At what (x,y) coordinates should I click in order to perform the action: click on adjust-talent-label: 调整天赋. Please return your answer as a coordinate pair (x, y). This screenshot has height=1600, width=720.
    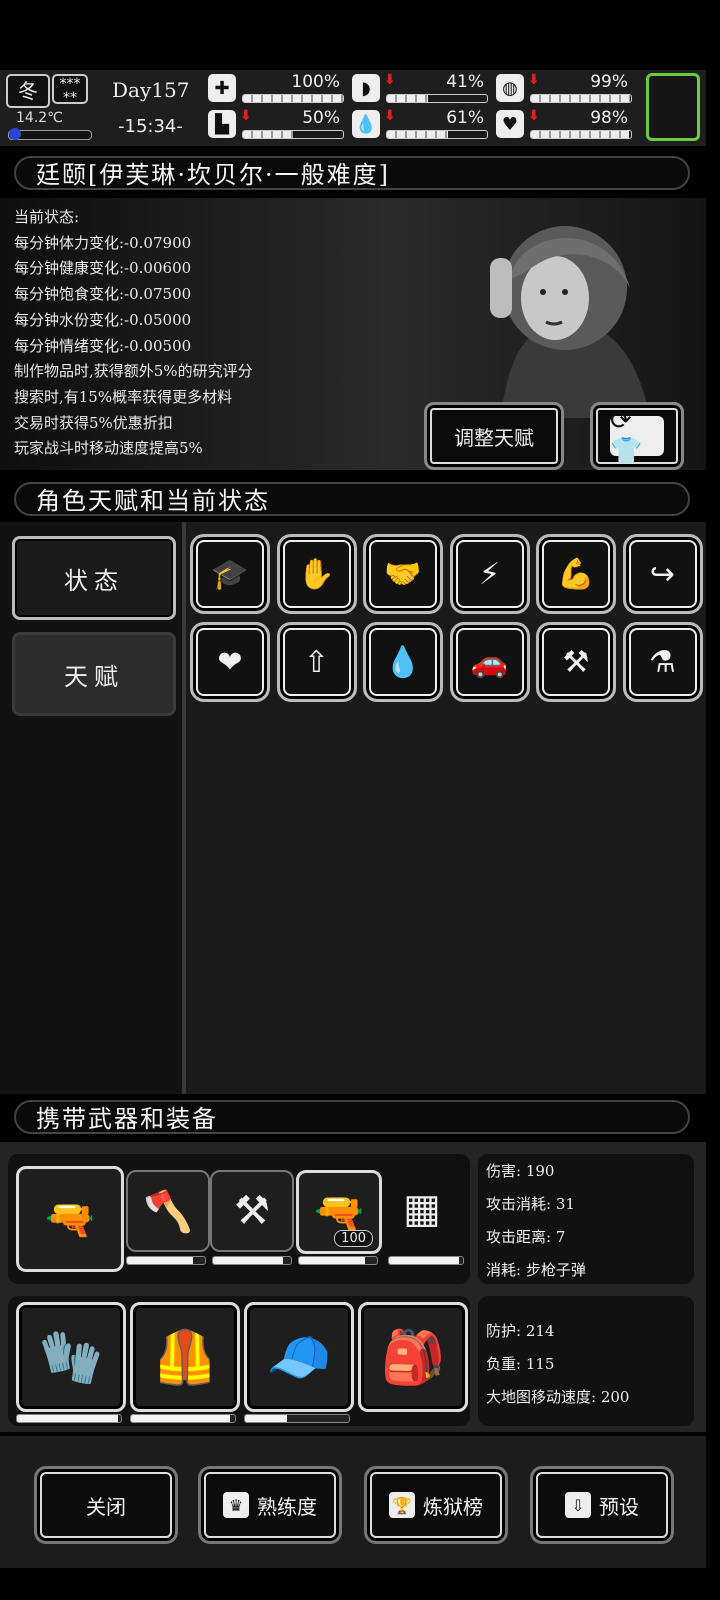
    Looking at the image, I should click on (494, 437).